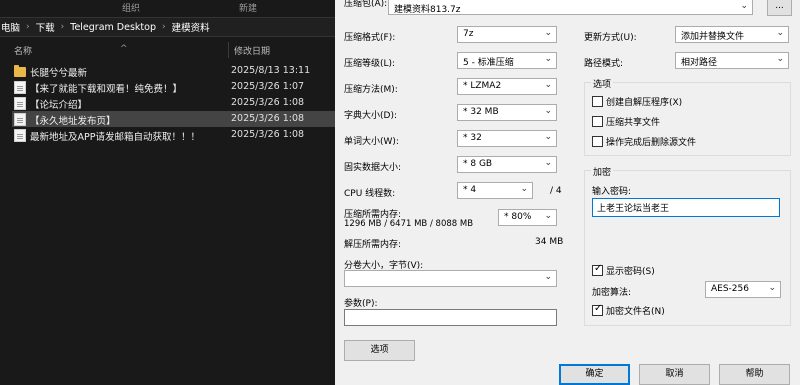  What do you see at coordinates (507, 138) in the screenshot?
I see `word-combo: * 32 ⌄` at bounding box center [507, 138].